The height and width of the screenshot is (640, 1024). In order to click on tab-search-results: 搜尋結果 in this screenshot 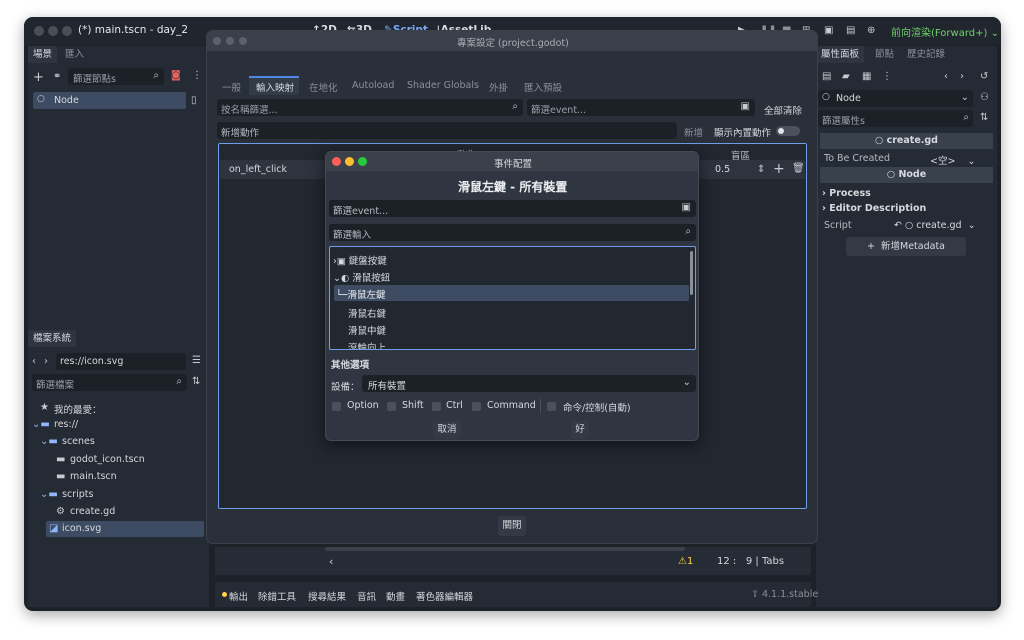, I will do `click(327, 596)`.